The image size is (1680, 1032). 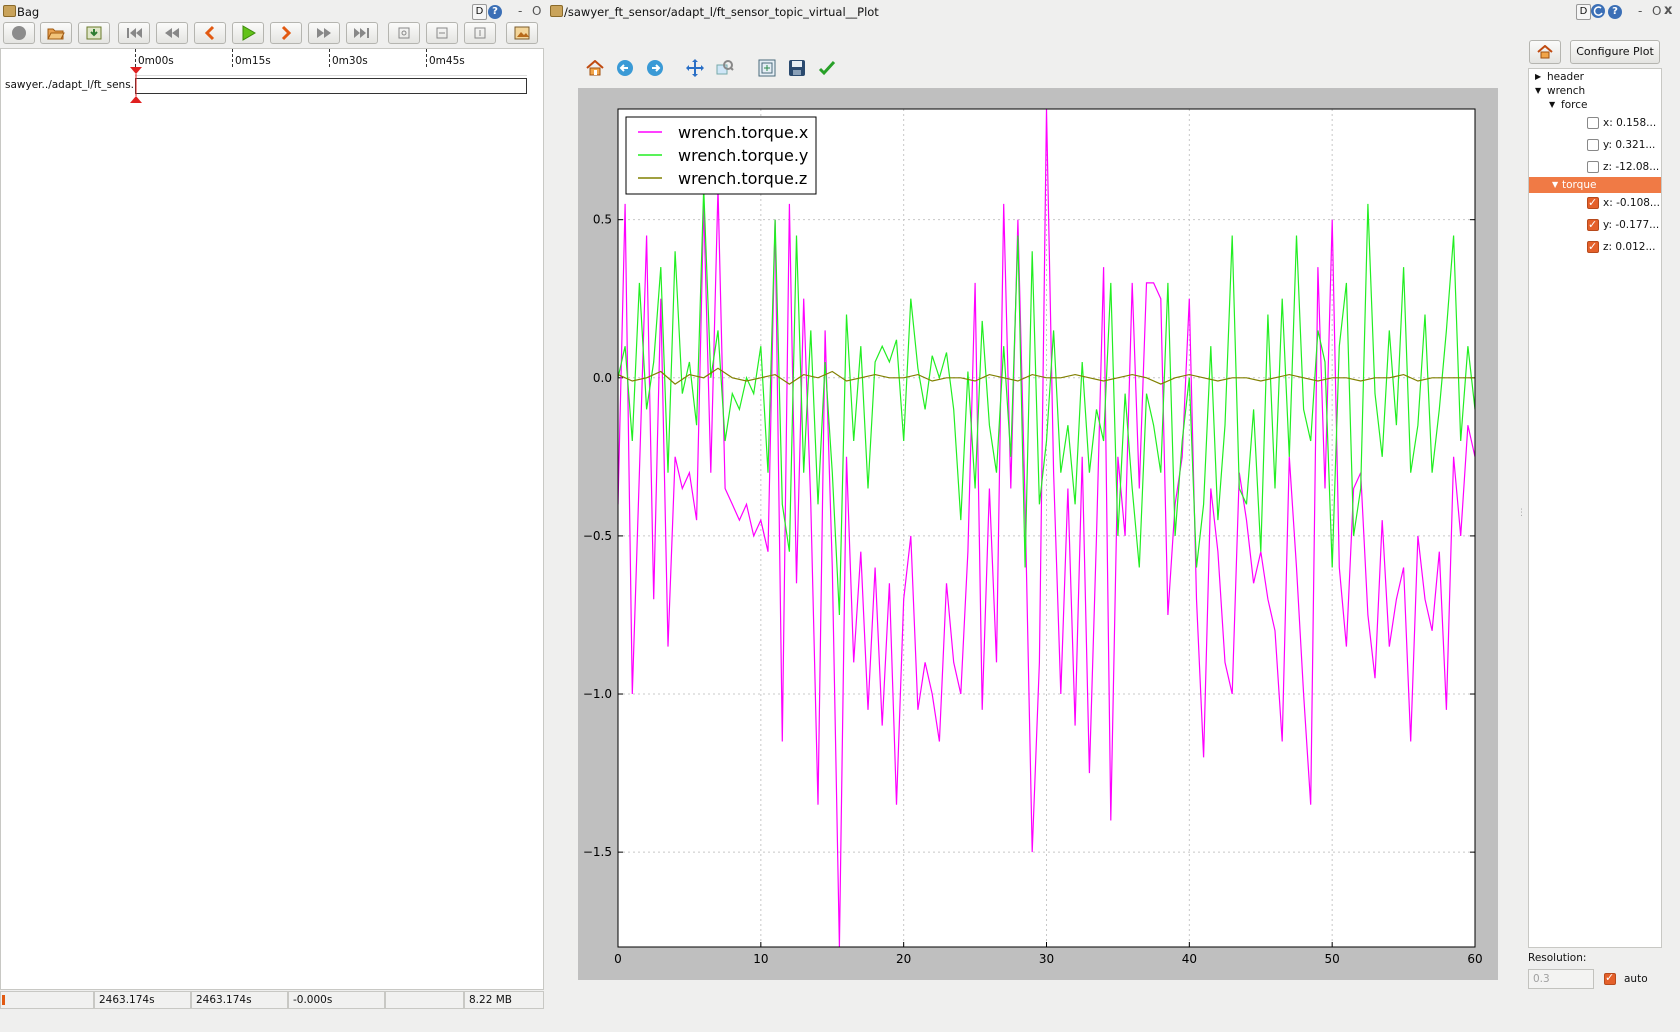 I want to click on pan-button, so click(x=695, y=68).